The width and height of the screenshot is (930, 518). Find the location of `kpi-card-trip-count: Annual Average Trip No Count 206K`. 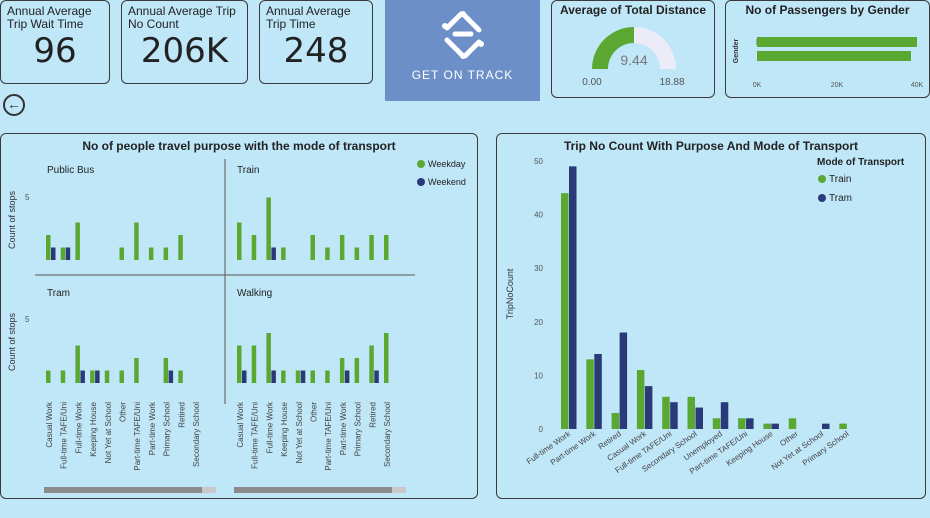

kpi-card-trip-count: Annual Average Trip No Count 206K is located at coordinates (184, 42).